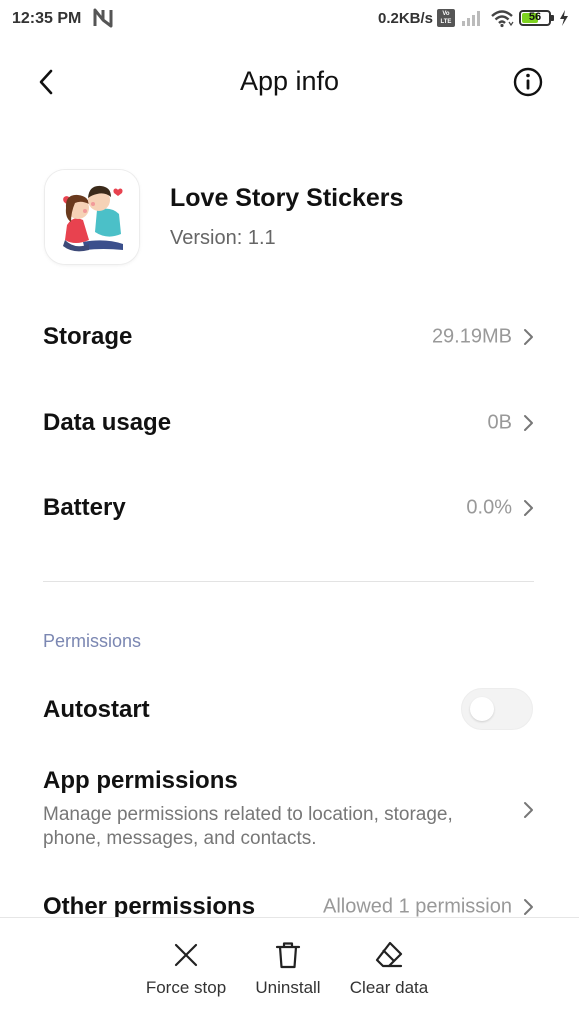 This screenshot has height=1024, width=579. I want to click on love-couple-sticker-icon, so click(92, 217).